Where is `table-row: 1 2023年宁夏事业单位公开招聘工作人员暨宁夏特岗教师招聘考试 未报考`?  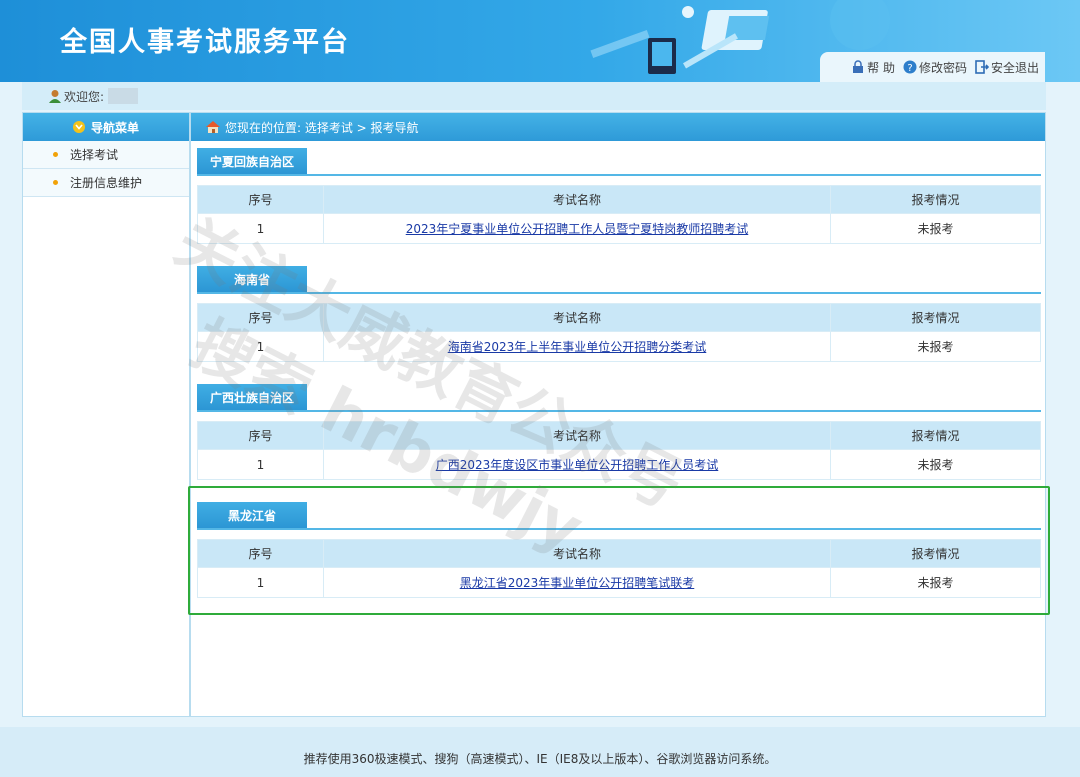
table-row: 1 2023年宁夏事业单位公开招聘工作人员暨宁夏特岗教师招聘考试 未报考 is located at coordinates (619, 228).